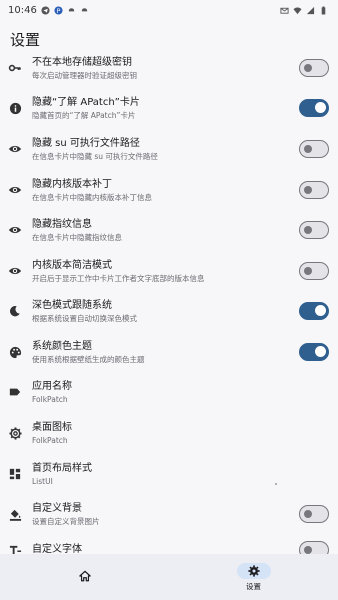 This screenshot has height=600, width=338. Describe the element at coordinates (310, 10) in the screenshot. I see `signal-icon` at that location.